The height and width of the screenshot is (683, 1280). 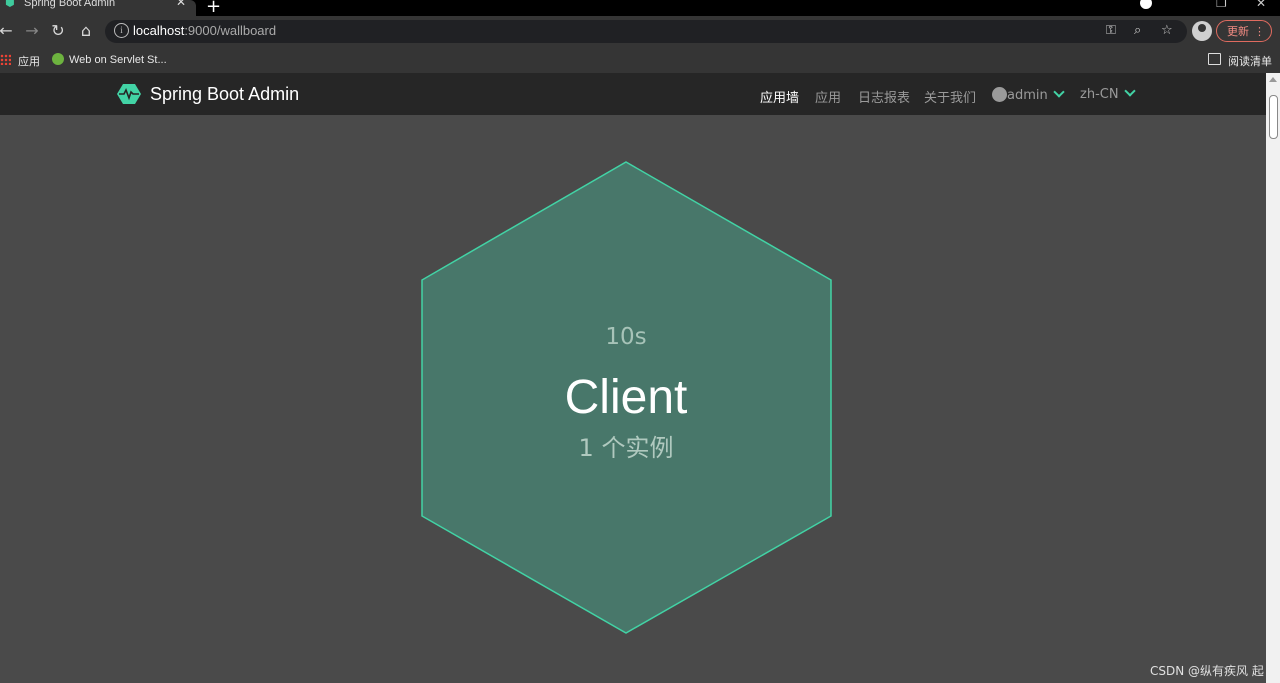 I want to click on close-tab-icon: ✕, so click(x=181, y=4).